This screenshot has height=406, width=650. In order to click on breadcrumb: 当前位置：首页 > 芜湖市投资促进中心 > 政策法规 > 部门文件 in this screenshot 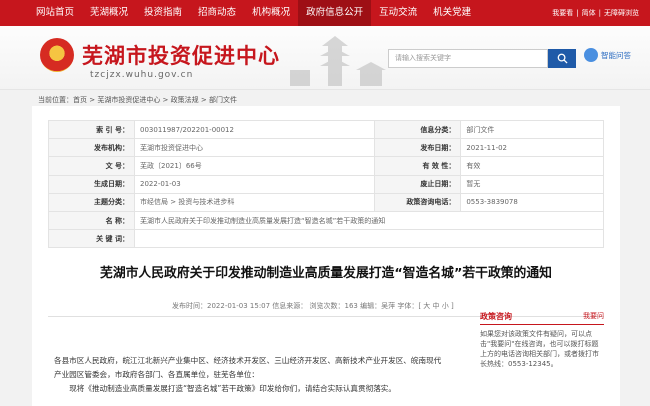, I will do `click(137, 100)`.